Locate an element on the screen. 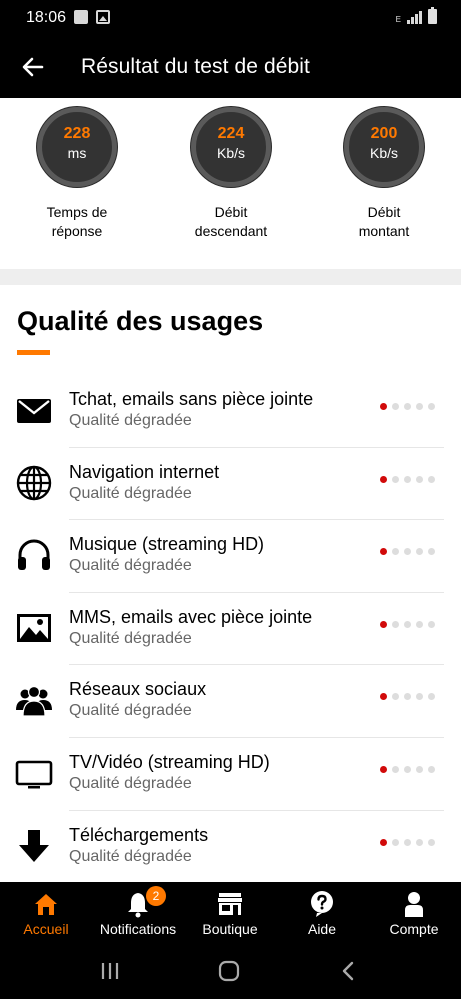  status-bar: 18:06 E is located at coordinates (230, 18).